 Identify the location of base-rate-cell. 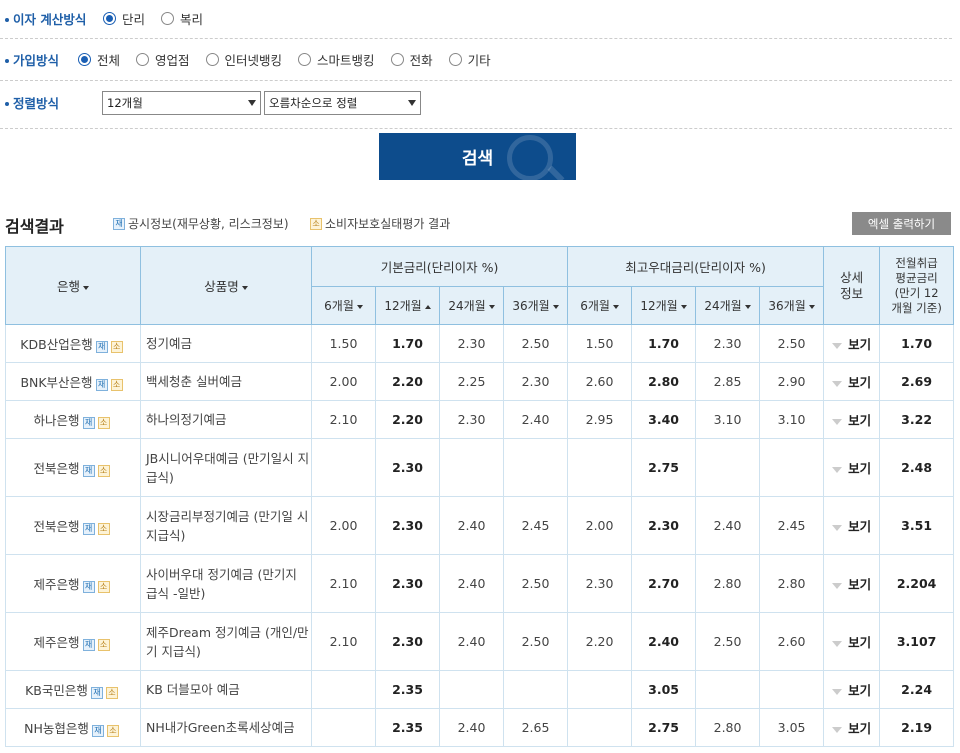
(343, 467).